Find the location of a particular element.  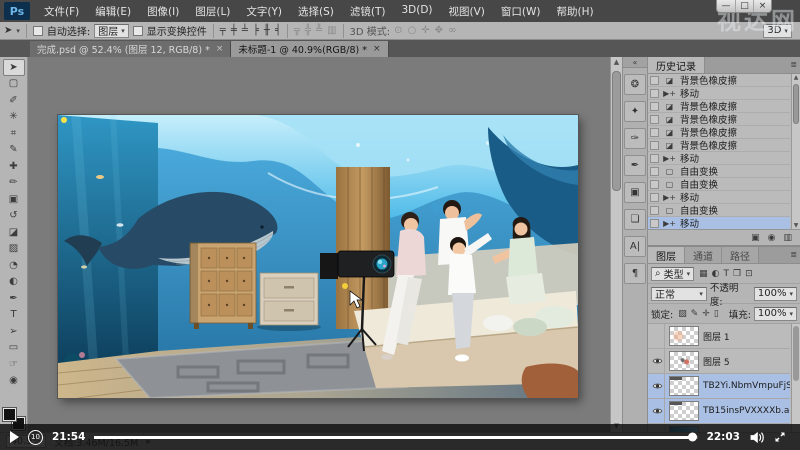

layer-row: 图层 1 is located at coordinates (719, 336).